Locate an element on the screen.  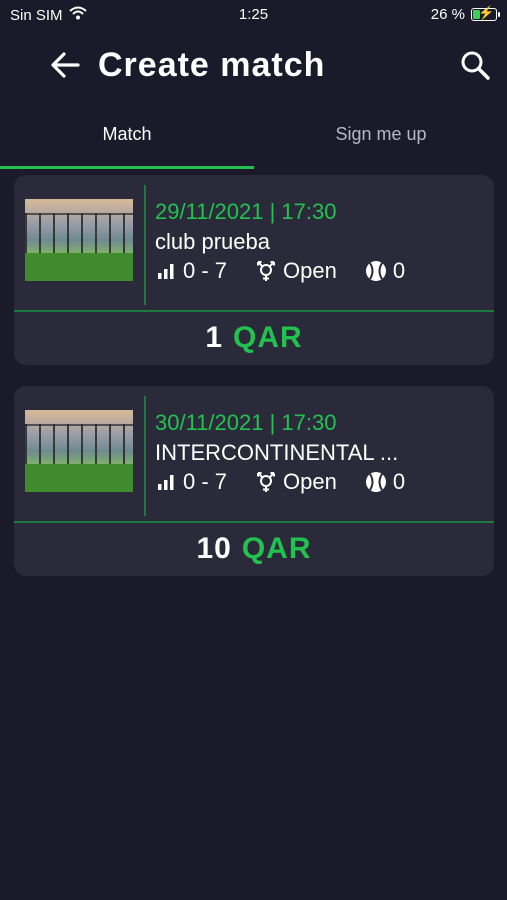
app-header: Create match is located at coordinates (253, 67).